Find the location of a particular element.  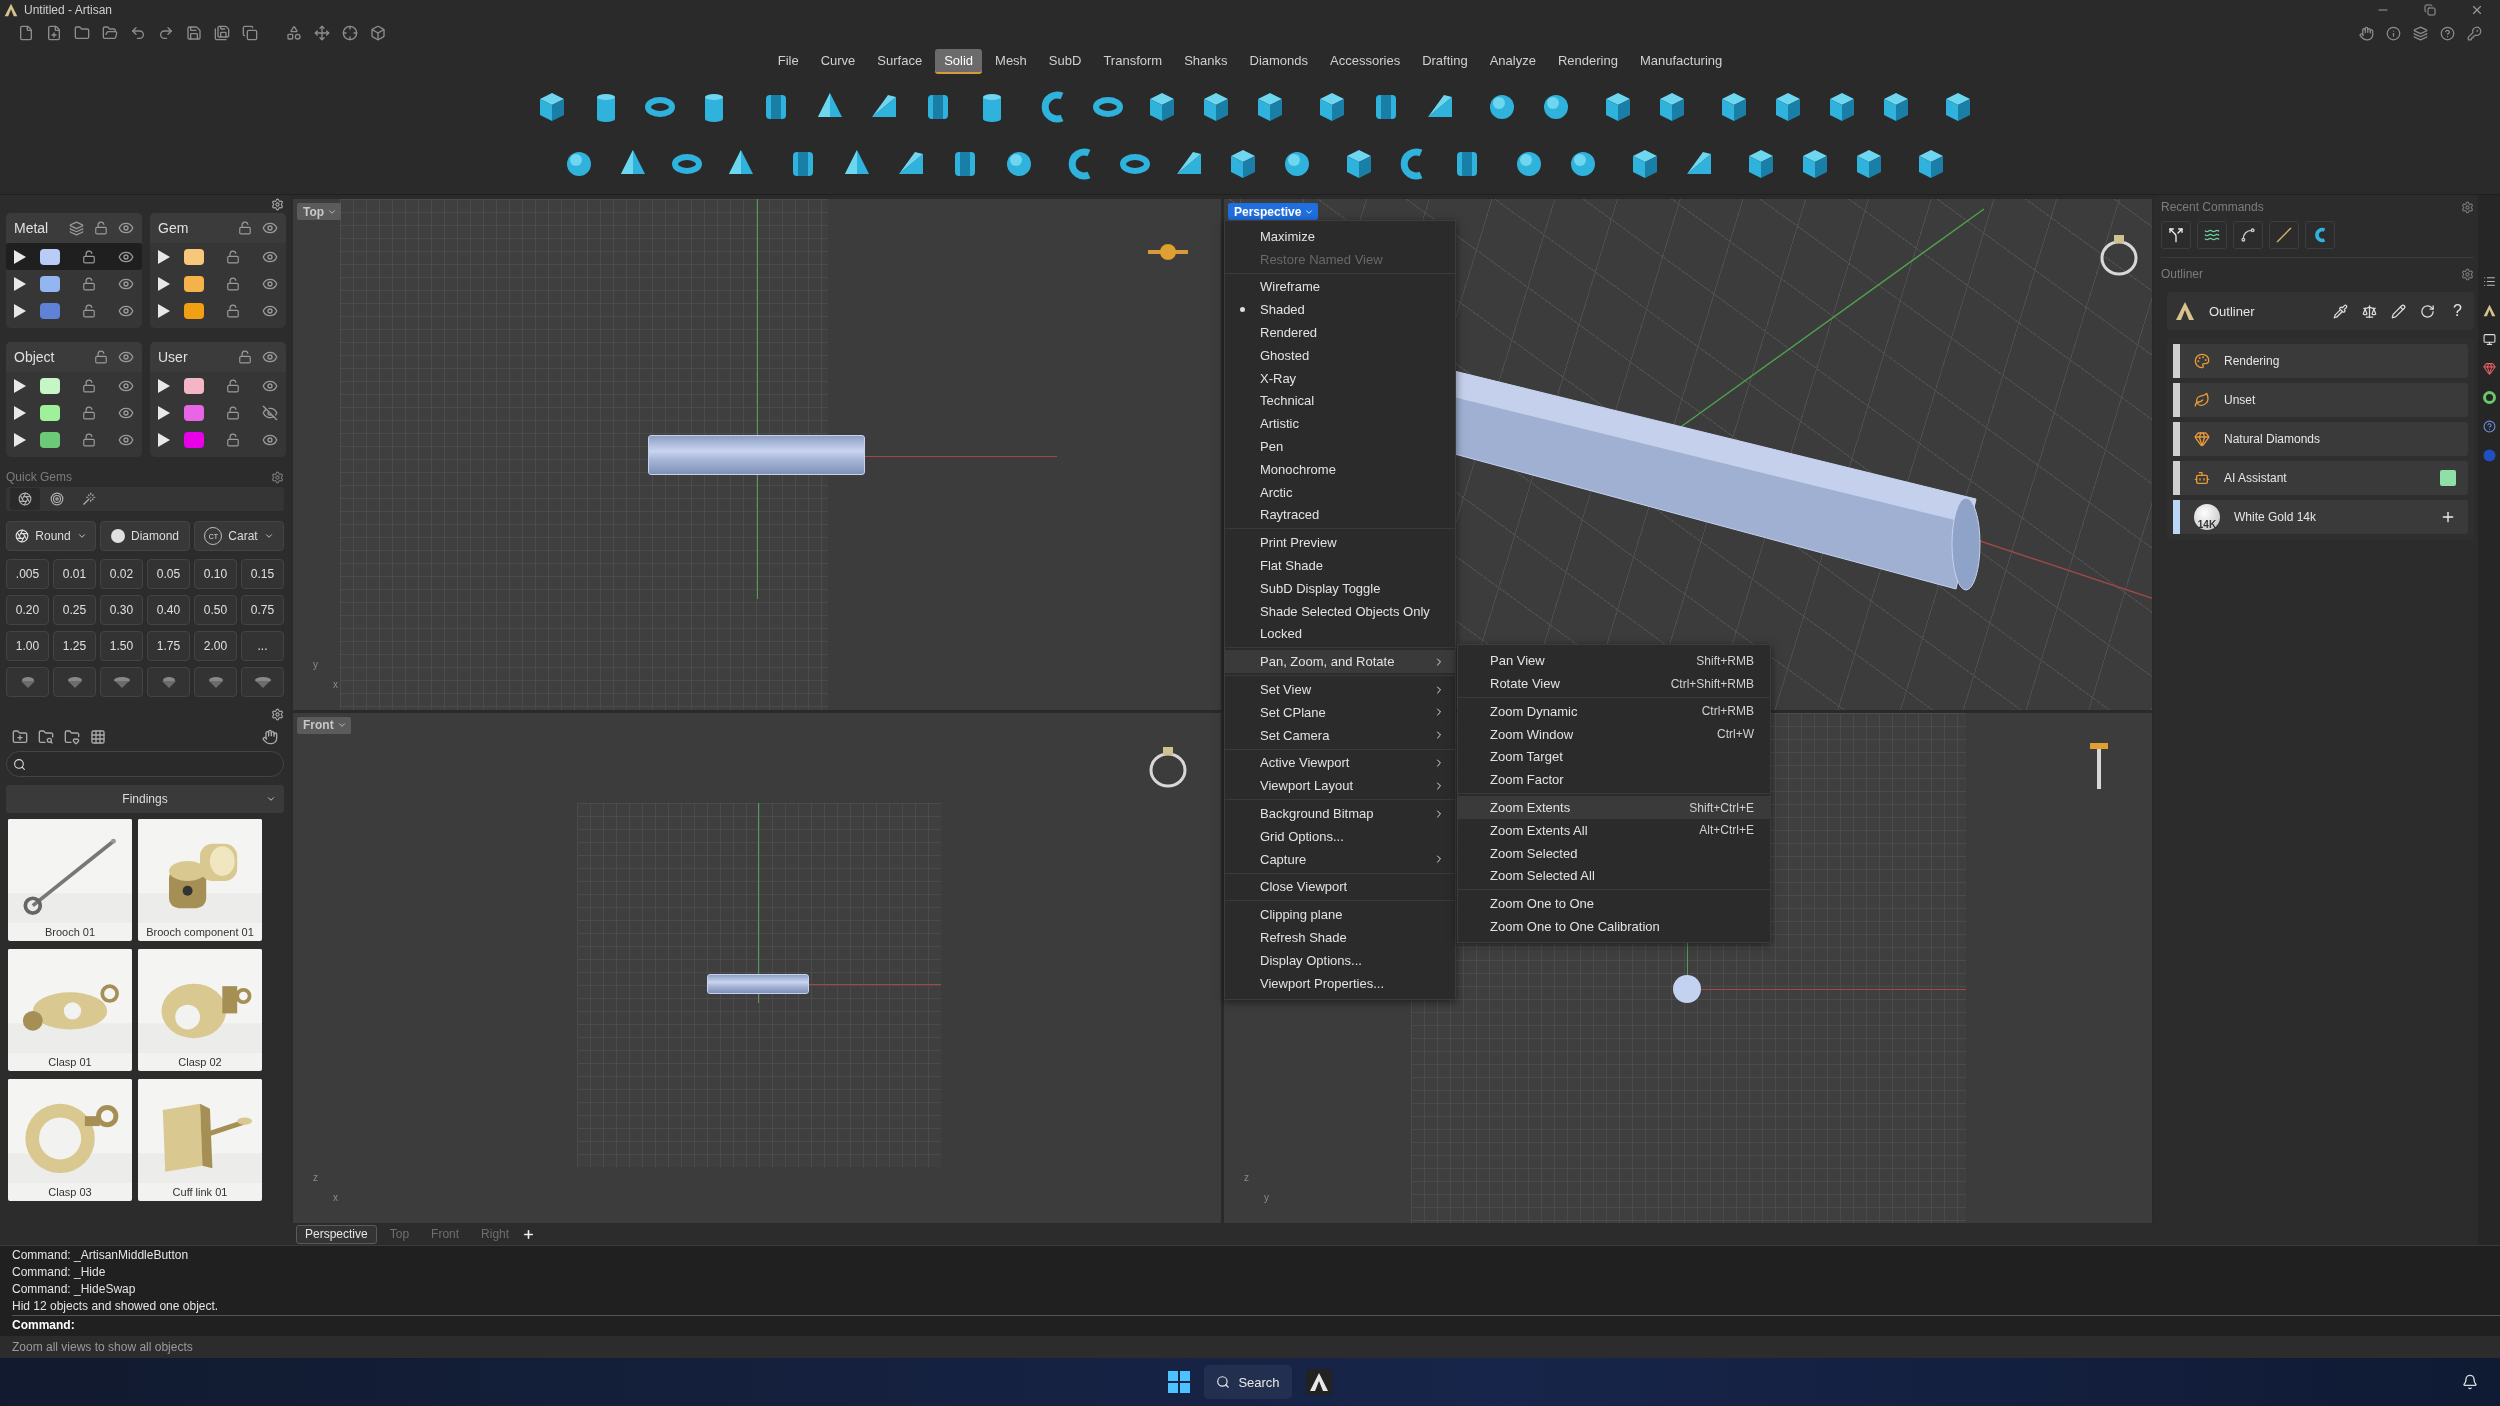

circle-drawing is located at coordinates (1687, 988).